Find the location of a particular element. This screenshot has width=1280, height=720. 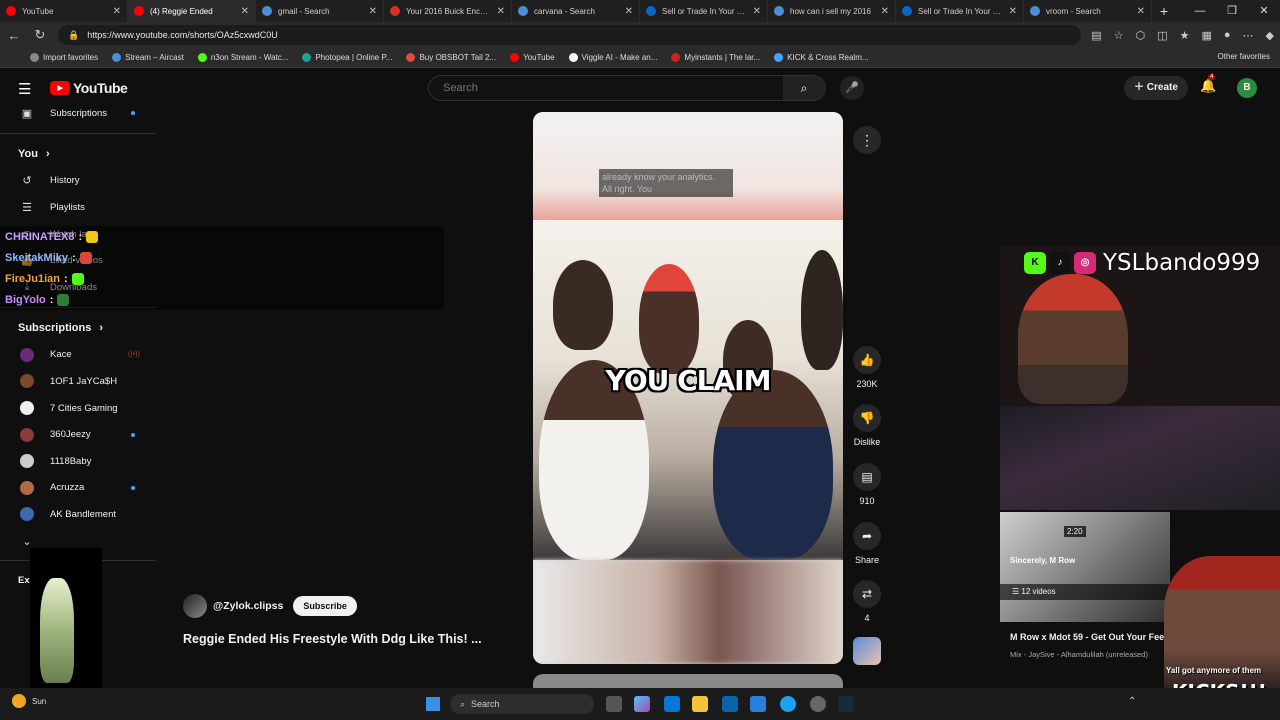

share-button: ➦ Share is located at coordinates (867, 543).